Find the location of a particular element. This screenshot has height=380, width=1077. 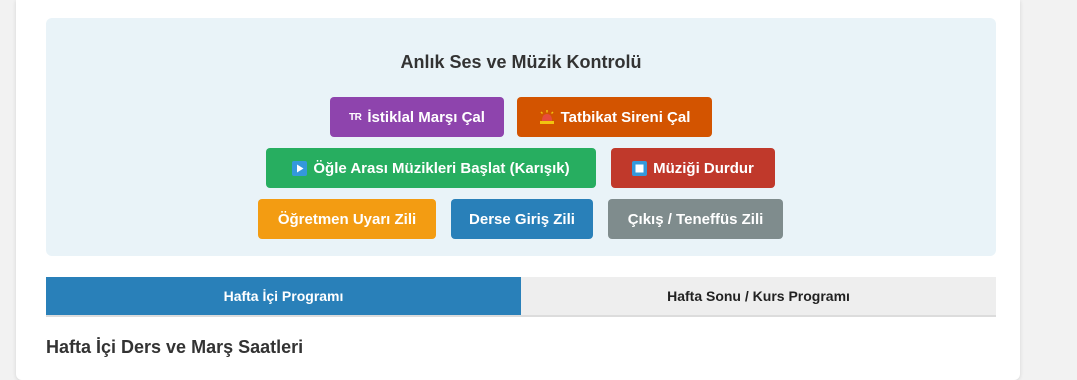

play-siren-button: Tatbikat Sireni Çal is located at coordinates (614, 117).